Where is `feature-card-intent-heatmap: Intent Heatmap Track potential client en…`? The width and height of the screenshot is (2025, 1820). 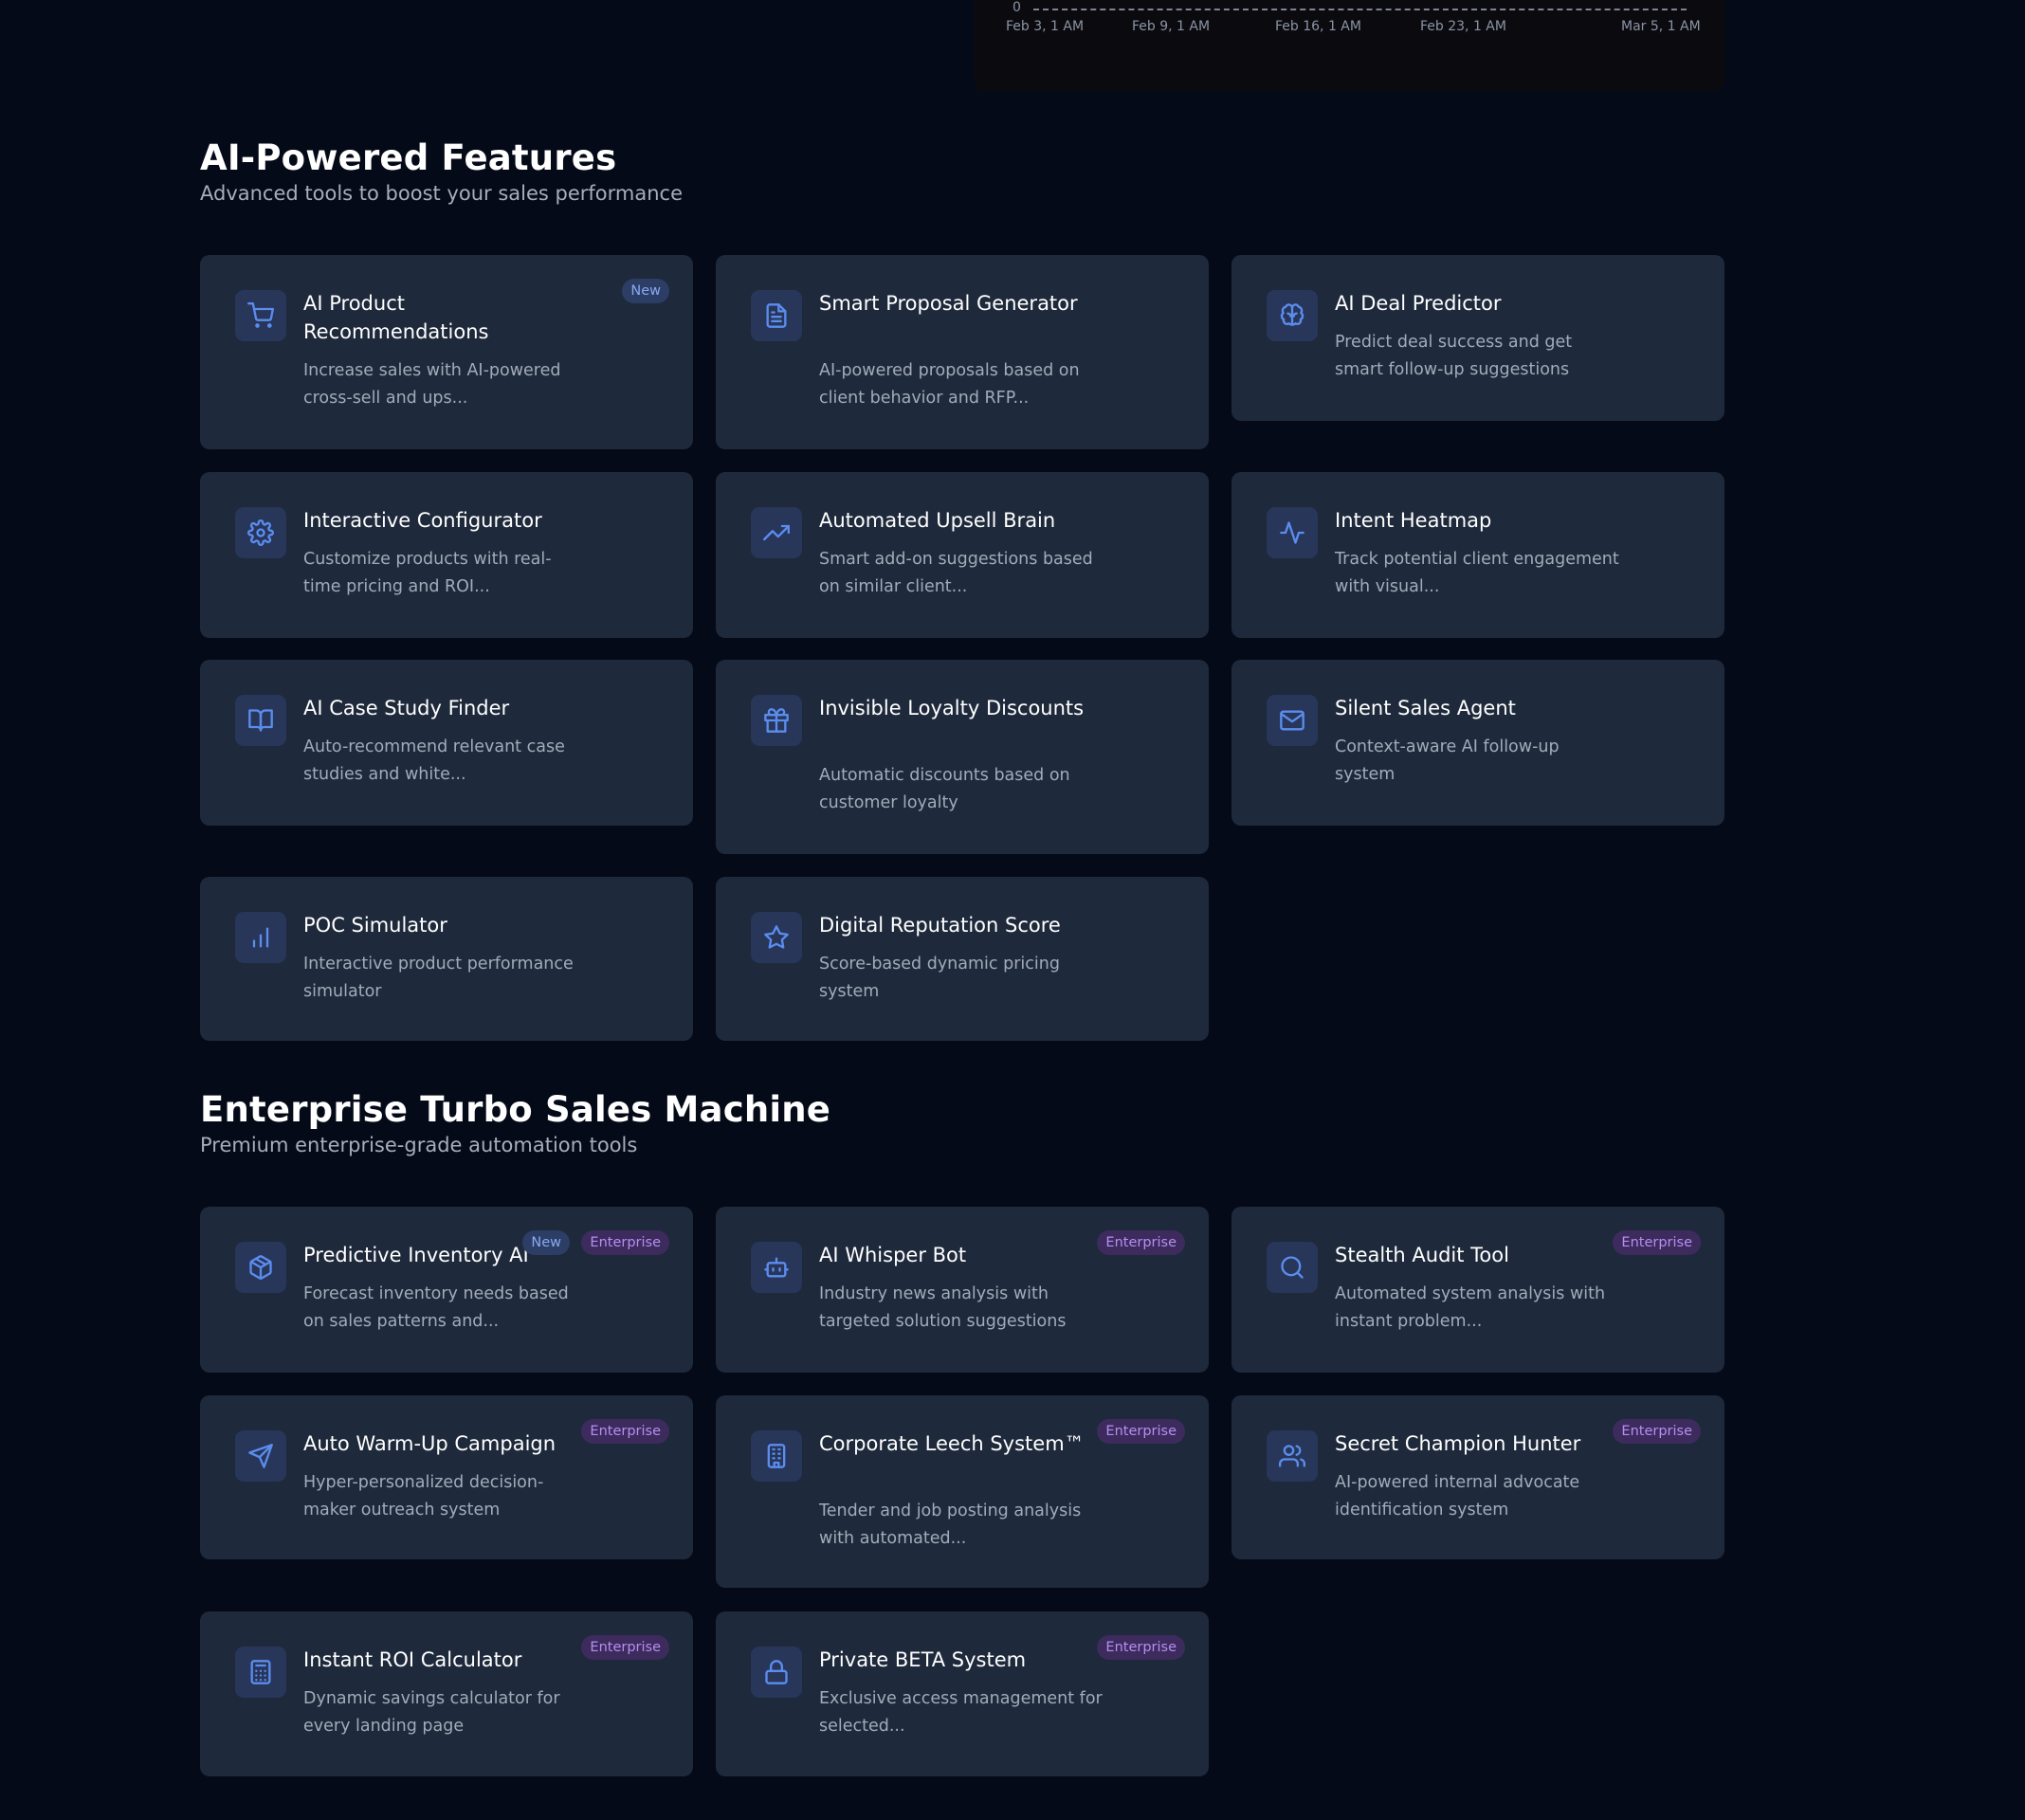
feature-card-intent-heatmap: Intent Heatmap Track potential client en… is located at coordinates (1477, 555).